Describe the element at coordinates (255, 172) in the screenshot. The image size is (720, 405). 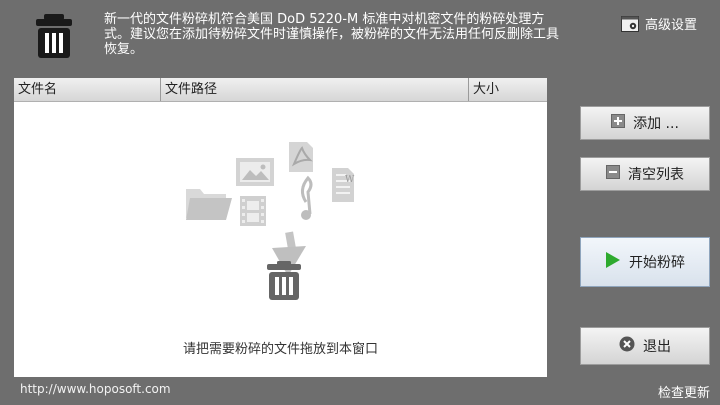
I see `image-icon` at that location.